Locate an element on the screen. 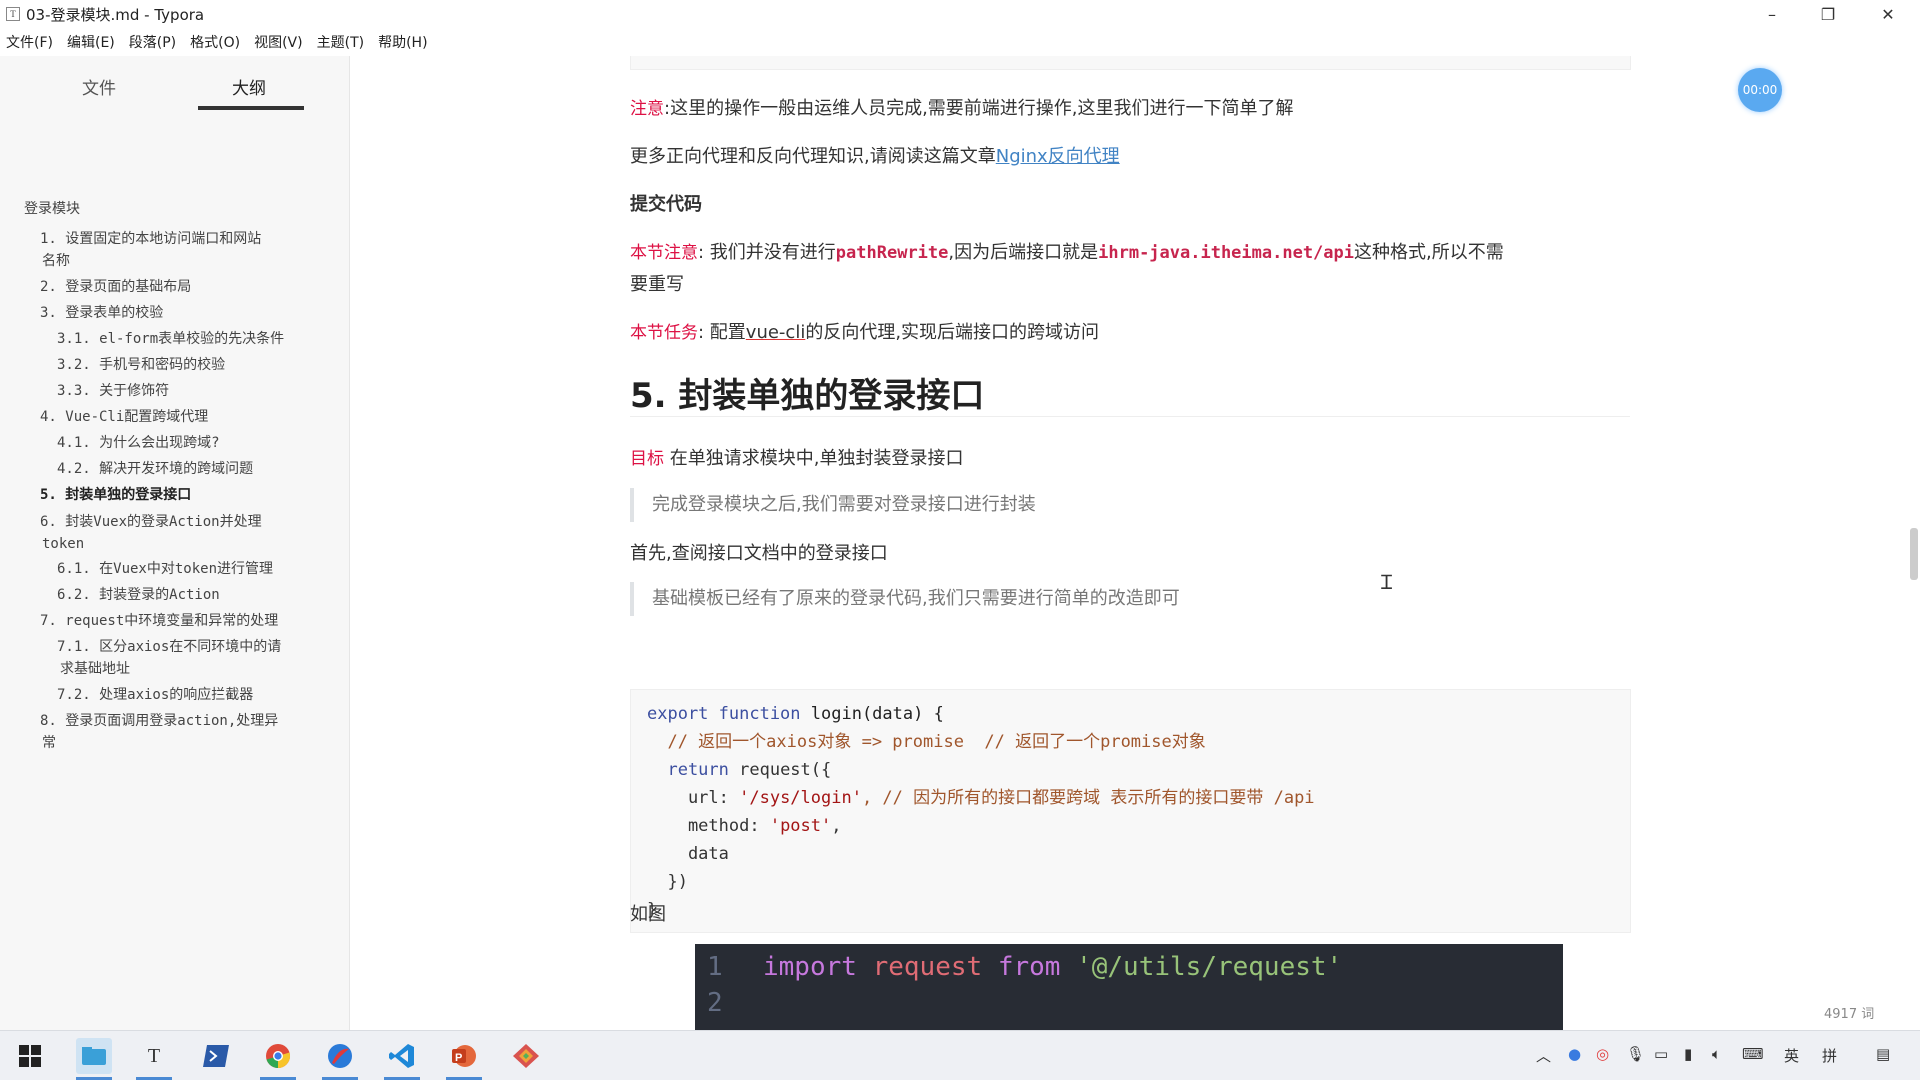 Image resolution: width=1920 pixels, height=1080 pixels. typora-app-icon: T is located at coordinates (13, 14).